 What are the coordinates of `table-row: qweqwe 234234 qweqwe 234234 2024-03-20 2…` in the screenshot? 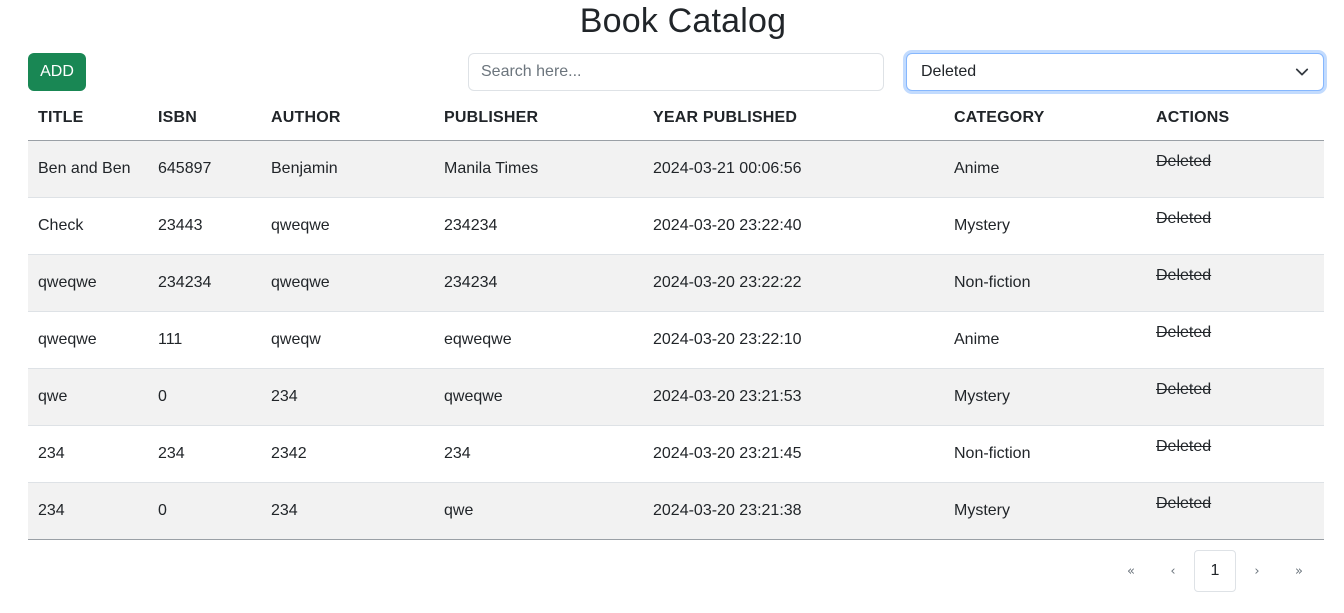 It's located at (676, 283).